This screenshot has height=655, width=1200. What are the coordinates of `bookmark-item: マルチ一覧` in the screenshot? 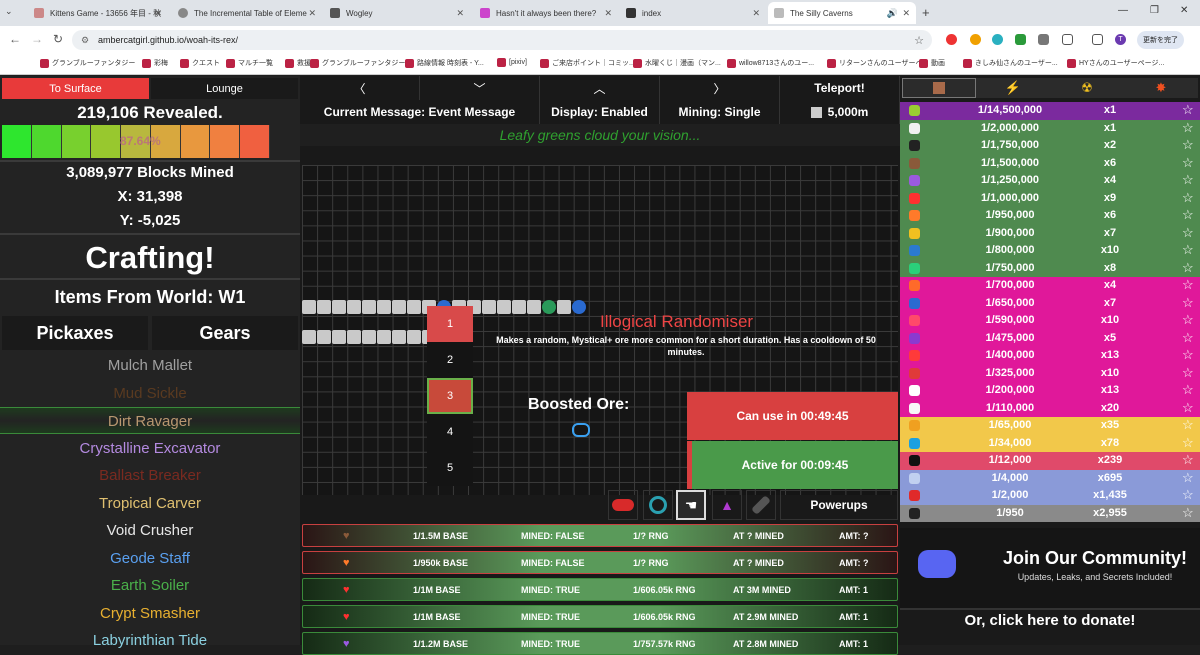 It's located at (249, 63).